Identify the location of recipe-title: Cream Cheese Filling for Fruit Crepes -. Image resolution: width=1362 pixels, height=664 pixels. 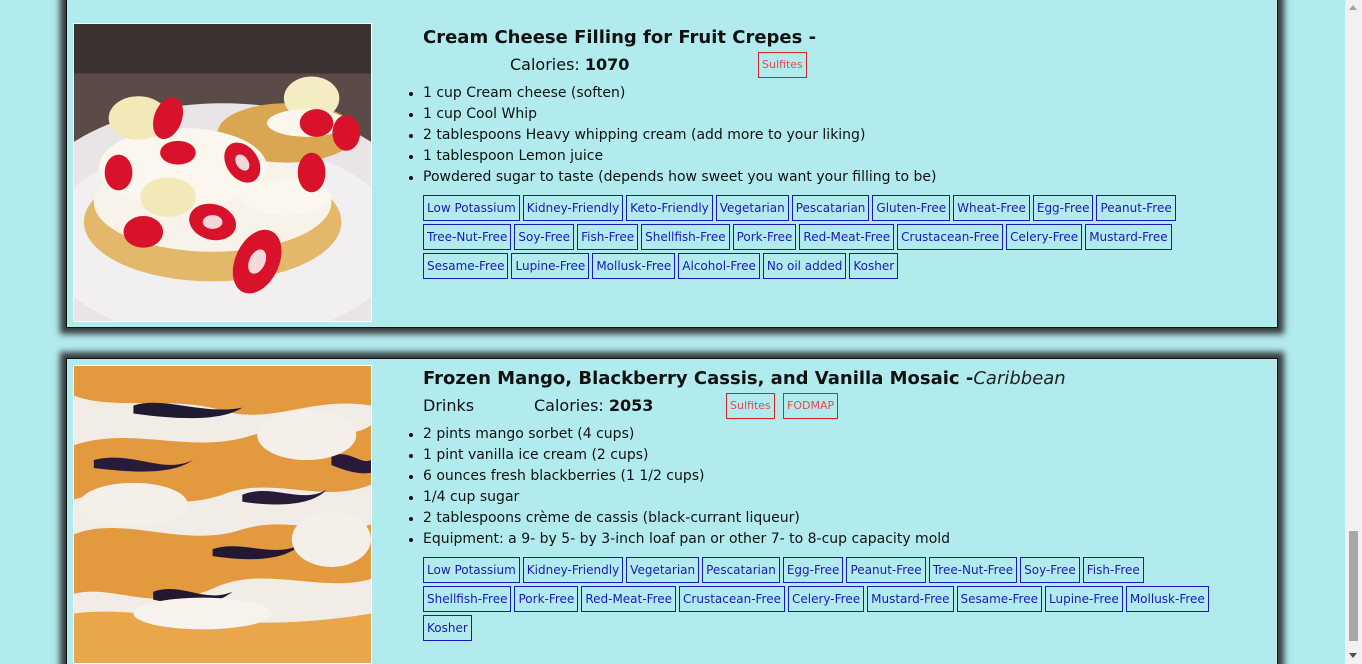
(843, 38).